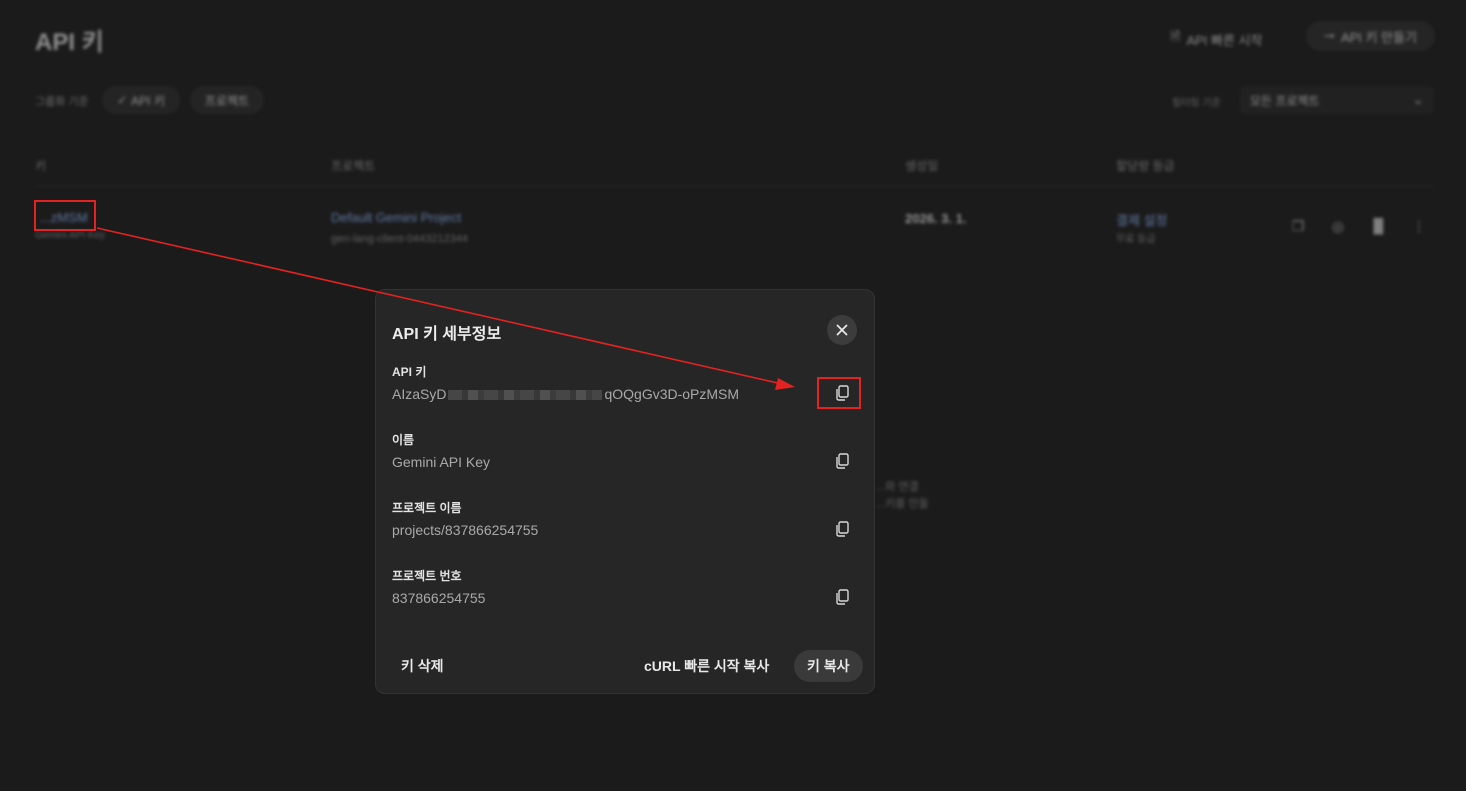  I want to click on project-filter-select: 모든 프로젝트 ⌄, so click(1337, 100).